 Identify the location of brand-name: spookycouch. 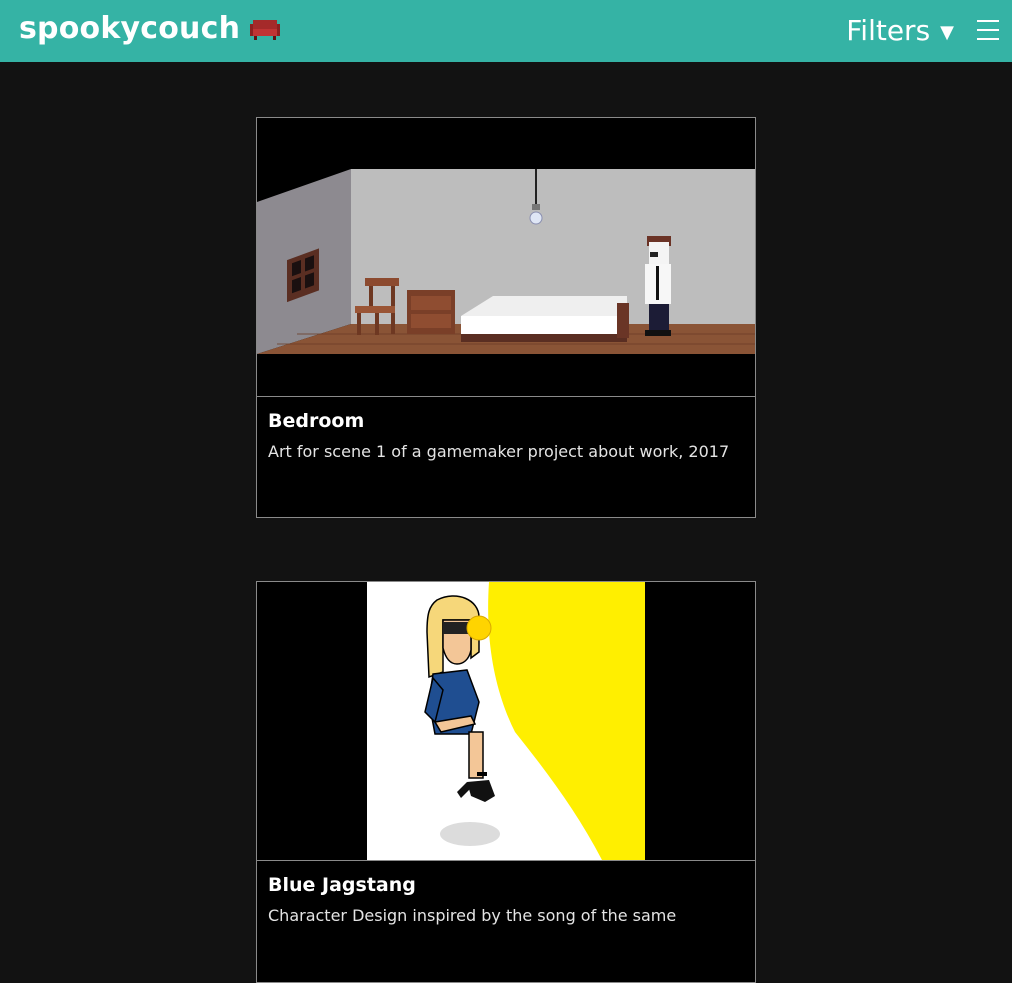
(130, 28).